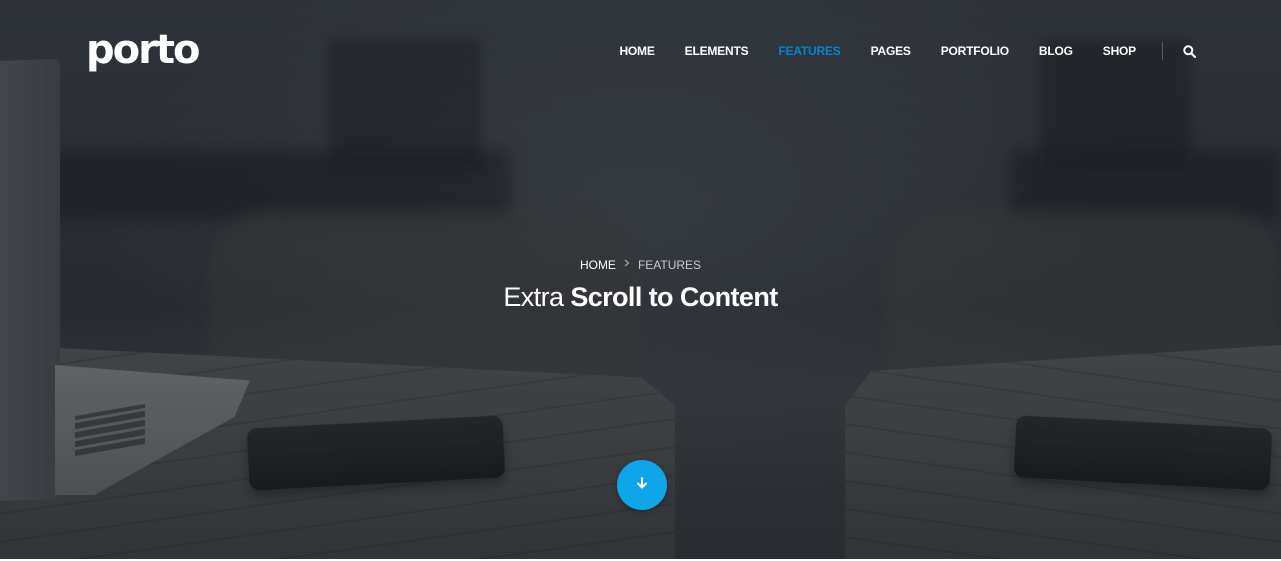 The image size is (1281, 561). Describe the element at coordinates (891, 51) in the screenshot. I see `nav-item-pages: PAGES` at that location.